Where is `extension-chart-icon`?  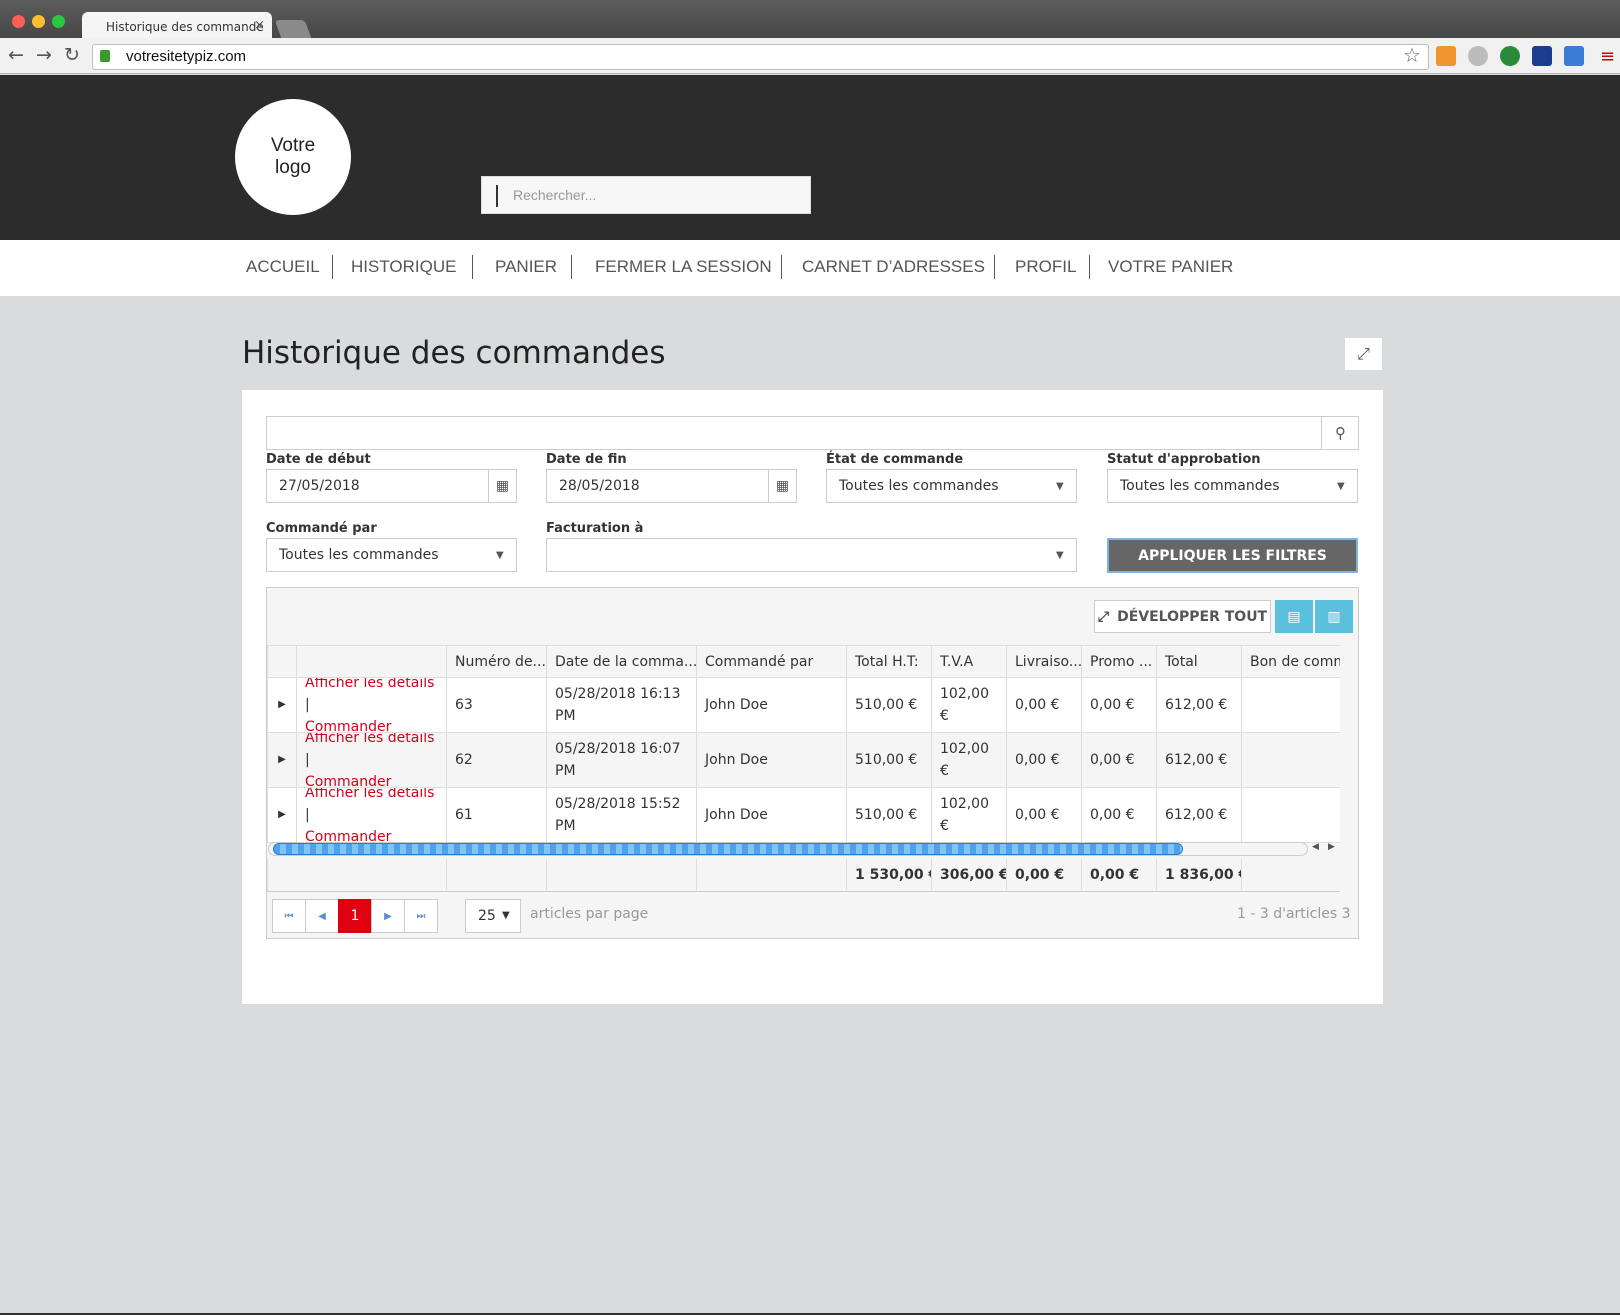
extension-chart-icon is located at coordinates (1446, 56).